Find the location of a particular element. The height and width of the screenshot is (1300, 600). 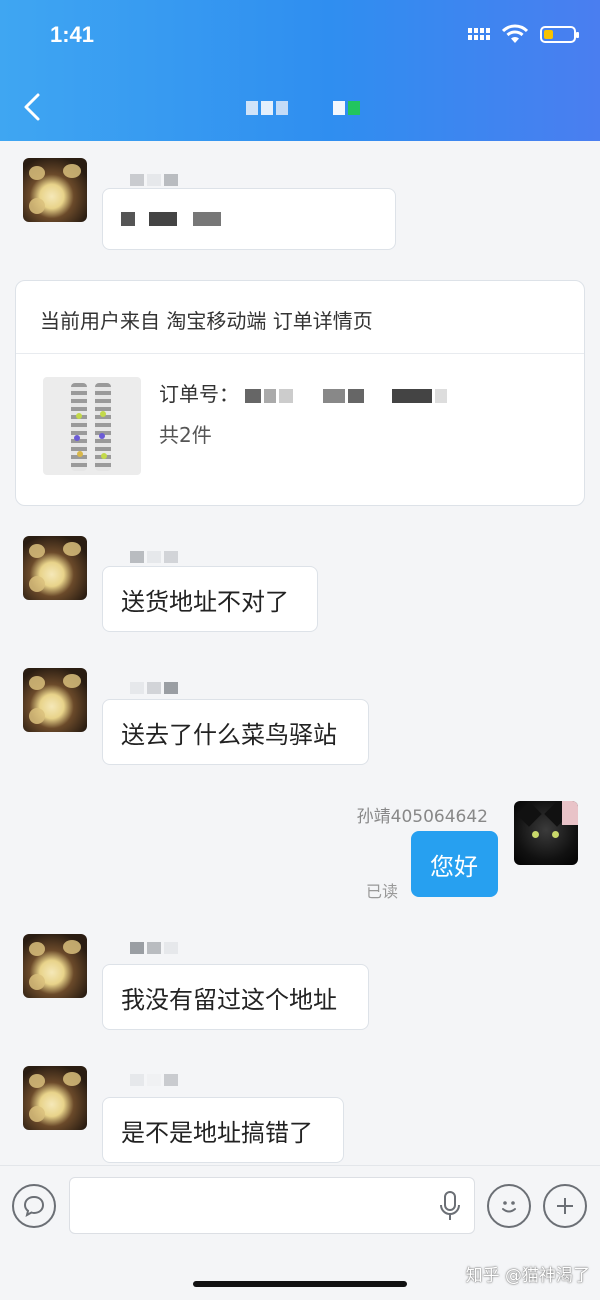

battery-icon is located at coordinates (559, 34).